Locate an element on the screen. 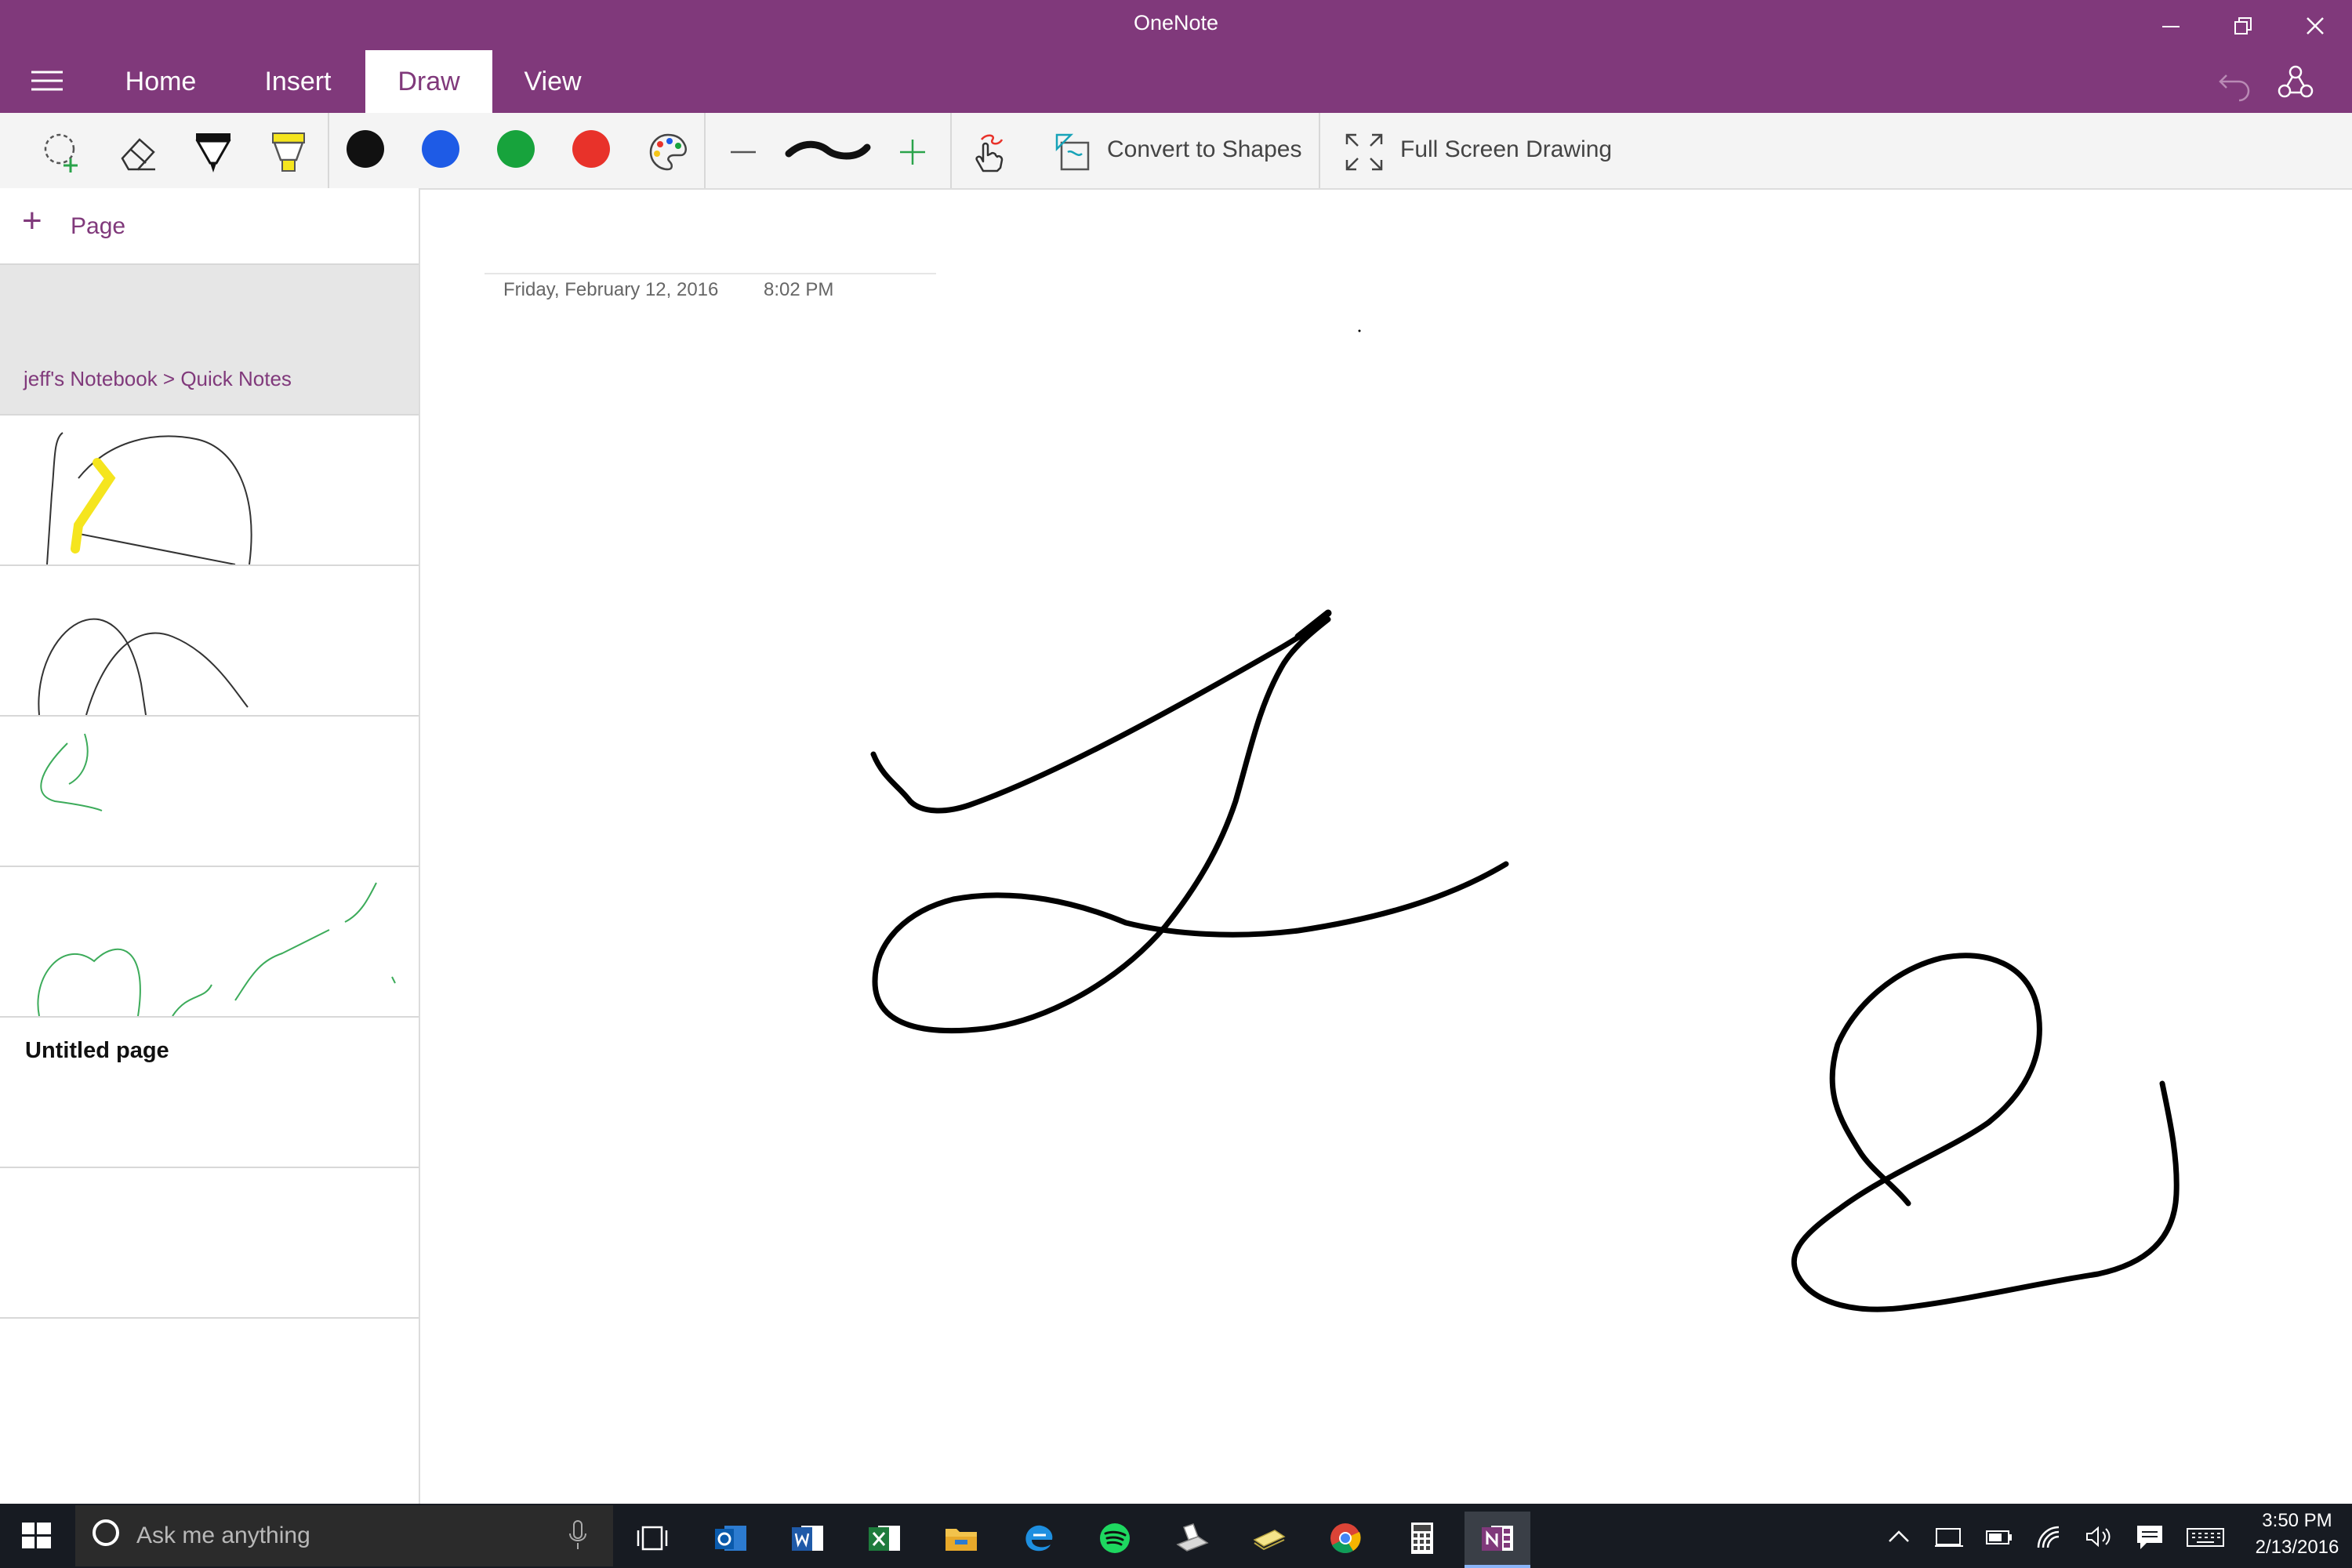 This screenshot has height=1568, width=2352. action-center-button is located at coordinates (2149, 1536).